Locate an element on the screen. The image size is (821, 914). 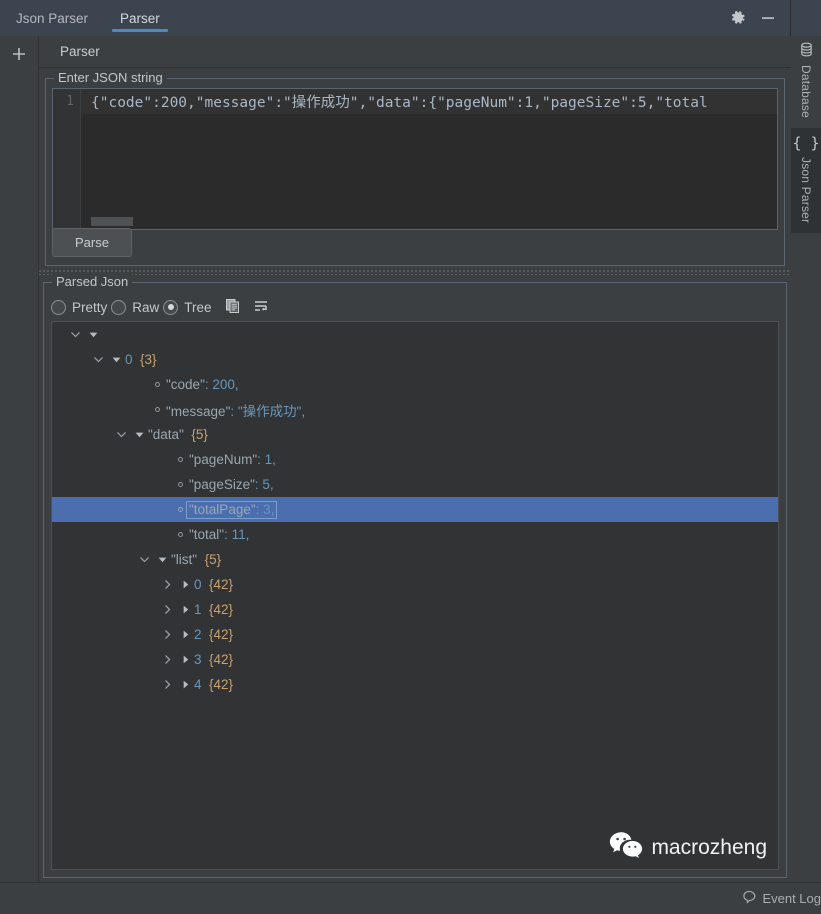
tree-row: 4 {42} is located at coordinates (415, 684).